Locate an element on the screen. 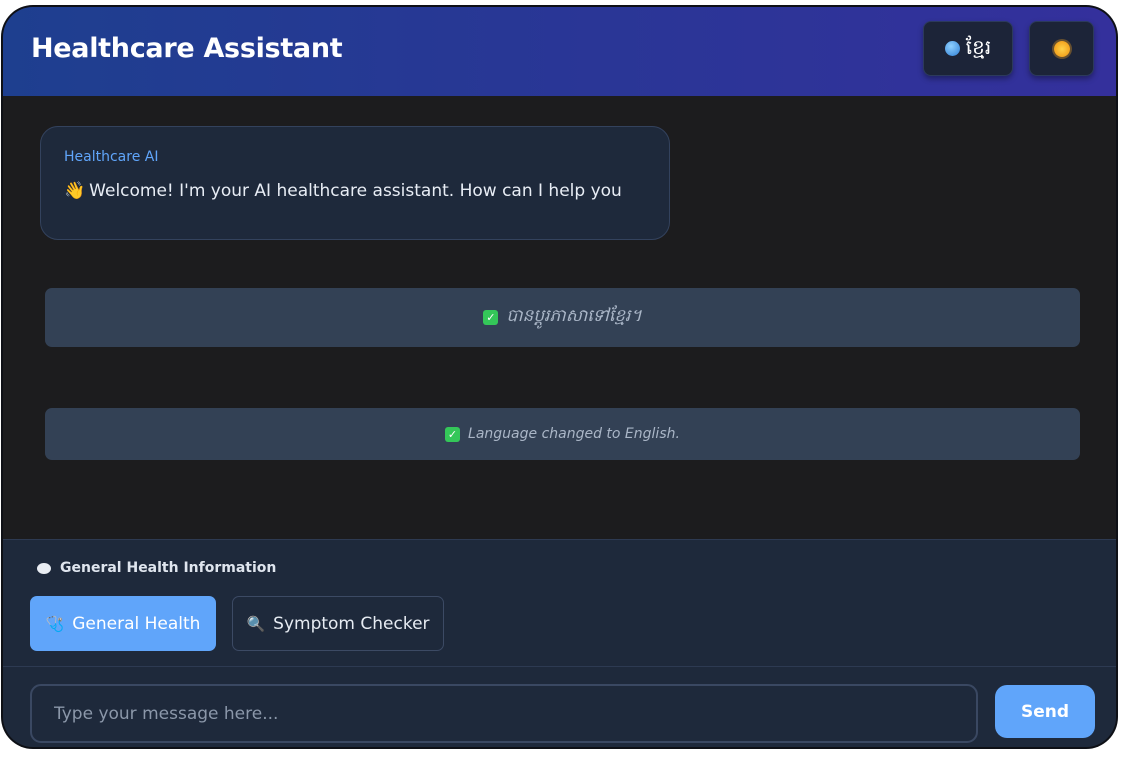 This screenshot has width=1125, height=757. general-health-button: 🩺 General Health is located at coordinates (123, 623).